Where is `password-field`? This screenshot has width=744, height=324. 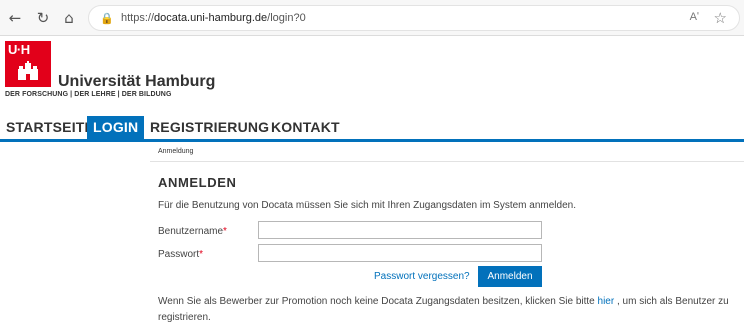
password-field is located at coordinates (400, 253).